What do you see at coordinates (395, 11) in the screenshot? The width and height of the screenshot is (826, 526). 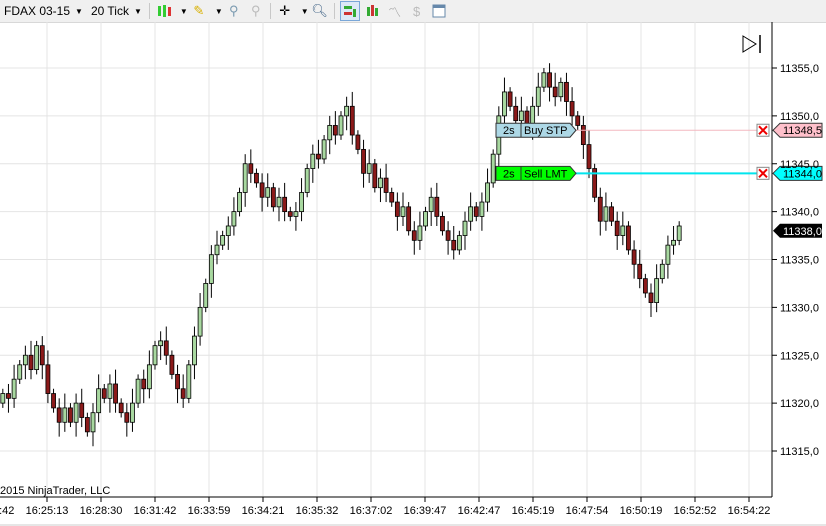 I see `strategy-icon: 〽` at bounding box center [395, 11].